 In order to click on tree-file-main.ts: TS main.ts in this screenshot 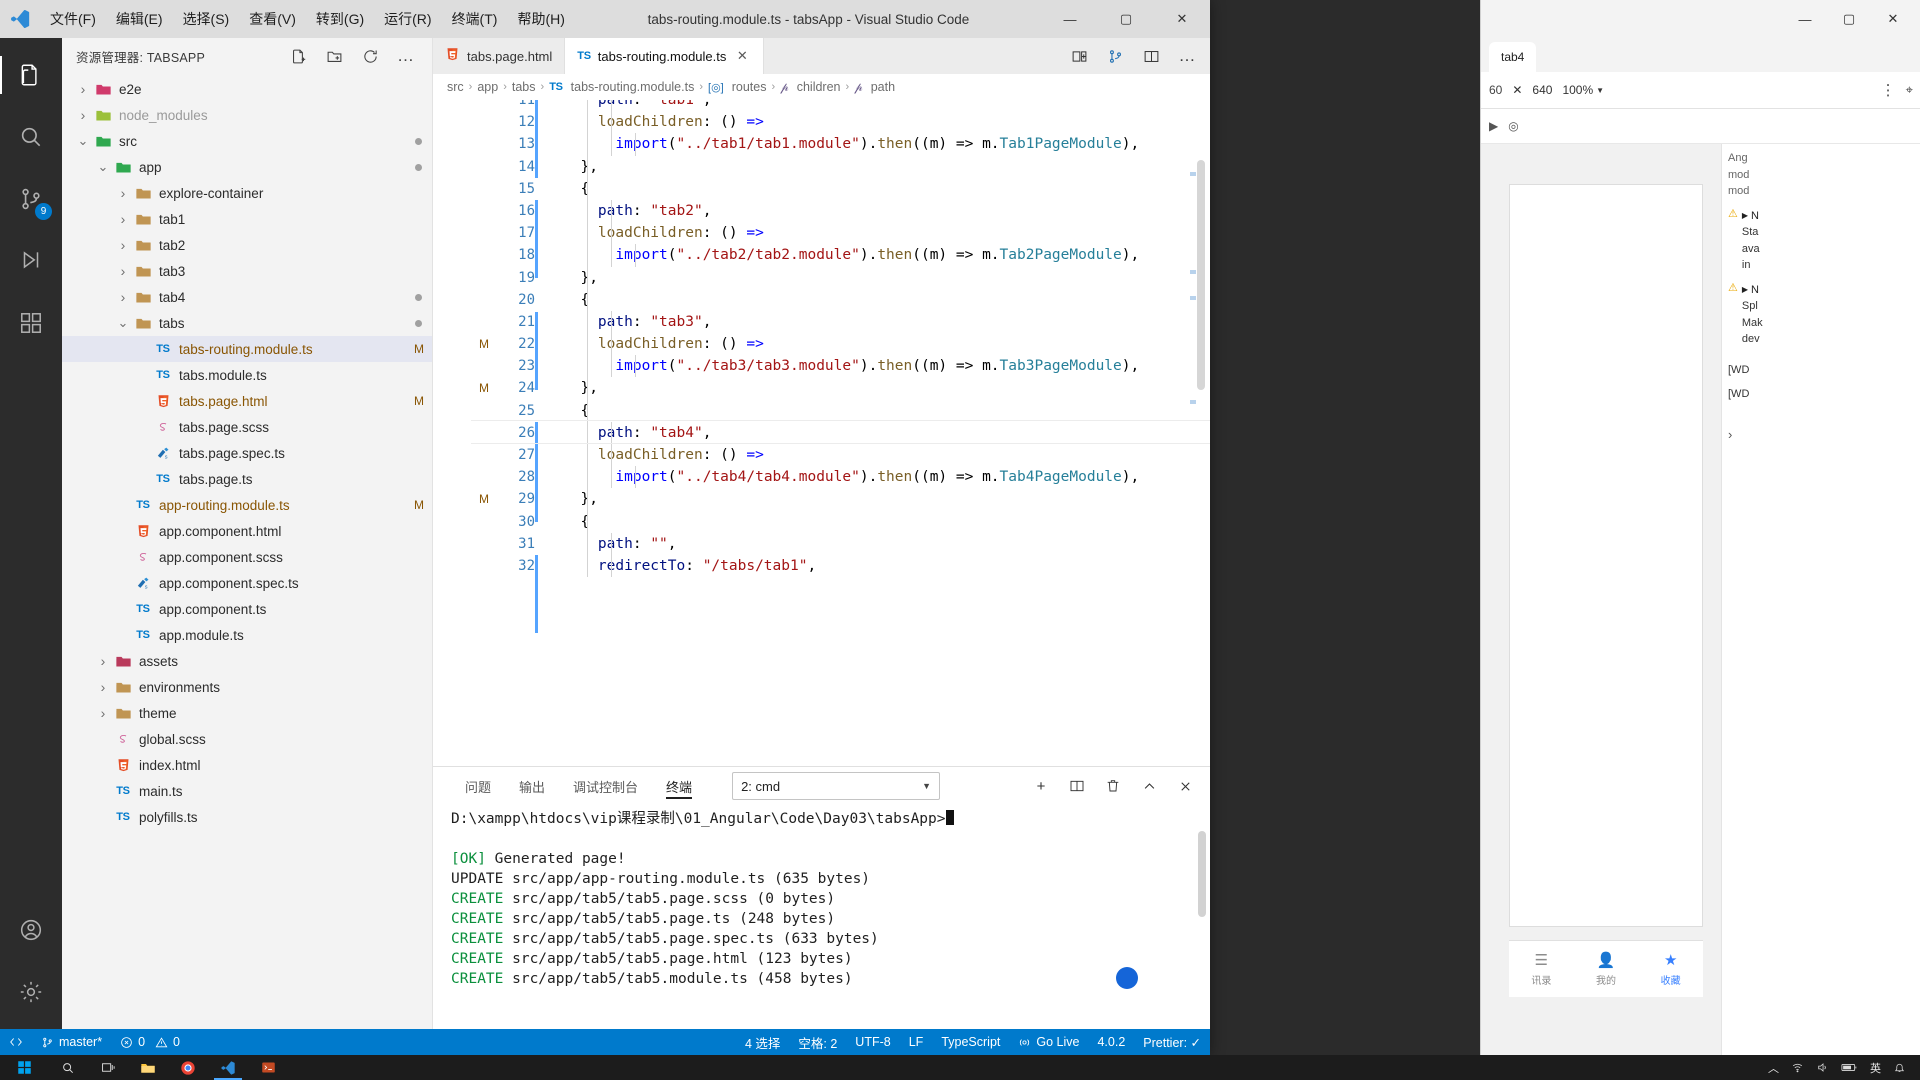, I will do `click(247, 791)`.